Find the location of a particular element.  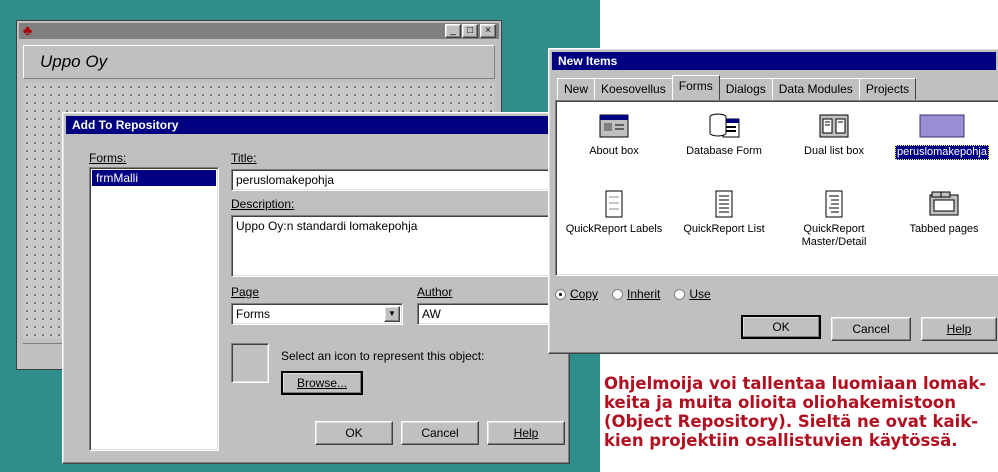

new-items-help-button: Help is located at coordinates (959, 329).